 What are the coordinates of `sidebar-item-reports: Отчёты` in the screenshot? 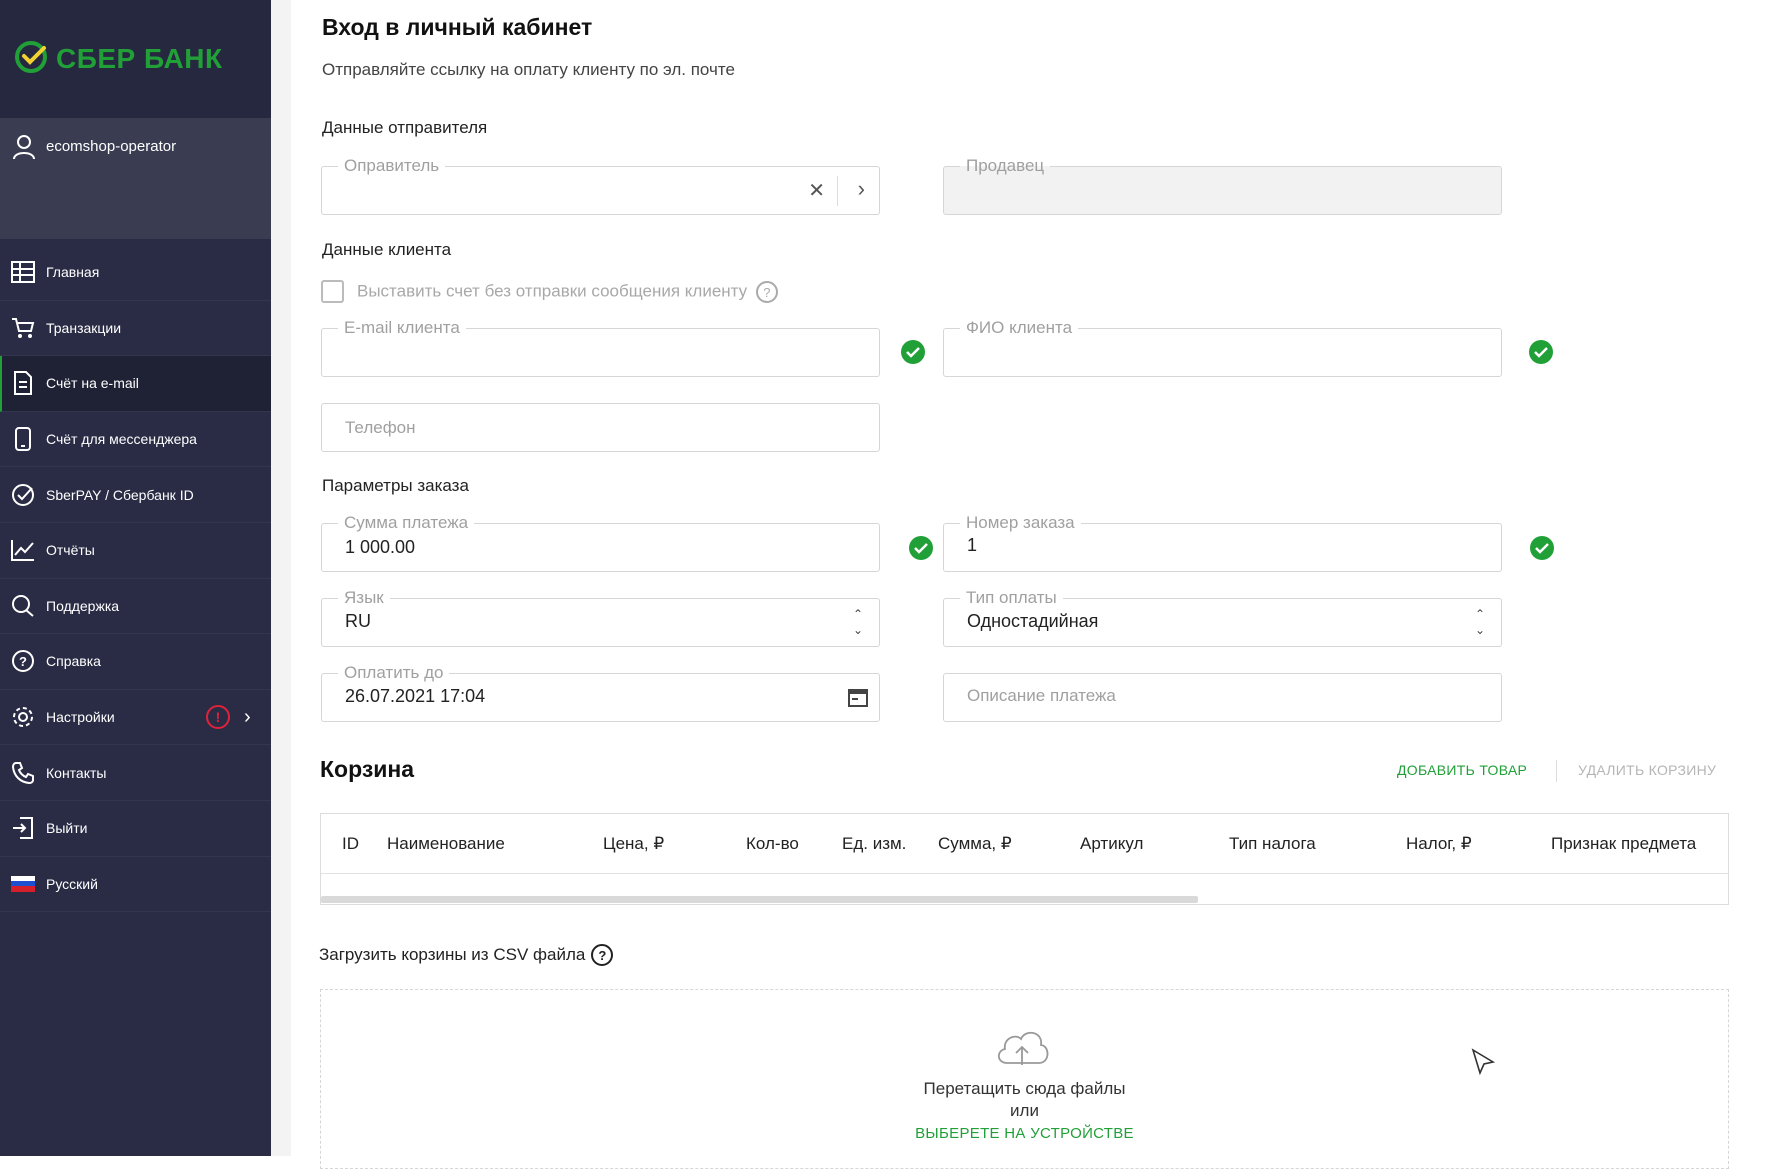 It's located at (135, 551).